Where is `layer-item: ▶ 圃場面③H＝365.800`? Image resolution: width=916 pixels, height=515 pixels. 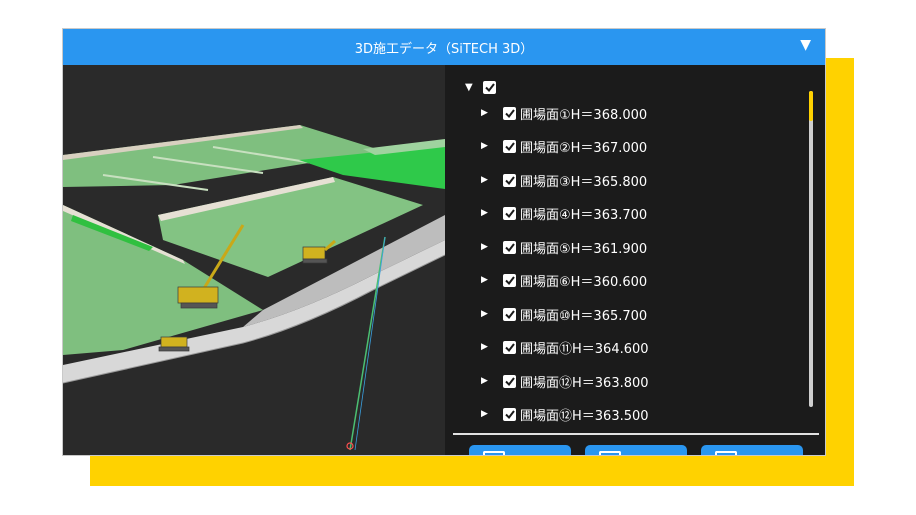
layer-item: ▶ 圃場面③H＝365.800 is located at coordinates (564, 180).